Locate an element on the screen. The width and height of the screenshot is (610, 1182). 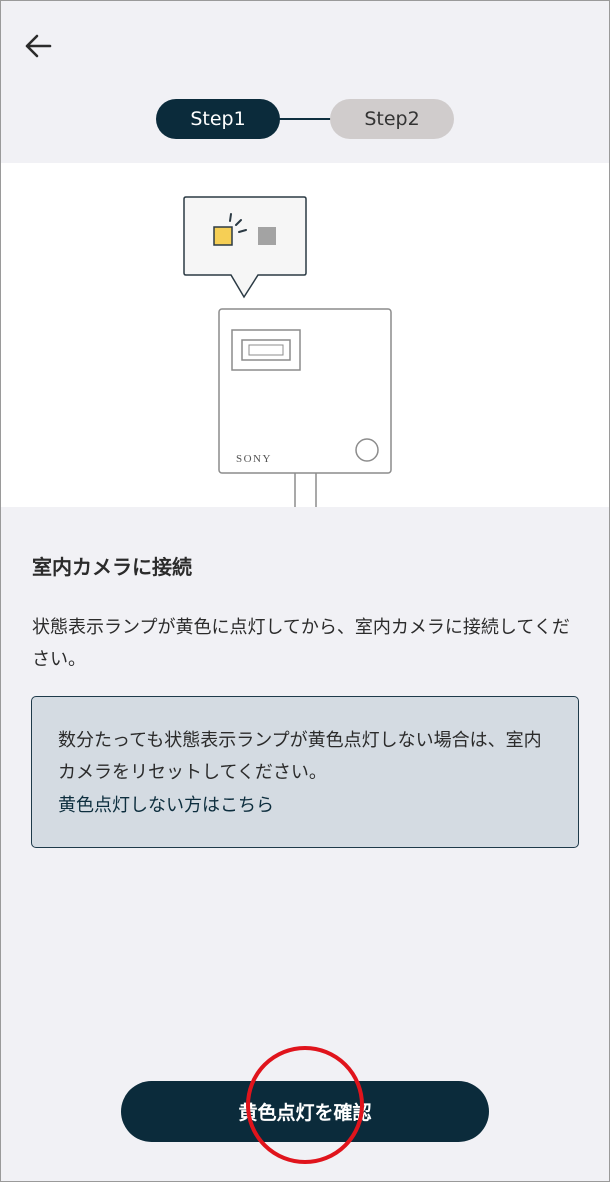
status-lamp-on is located at coordinates (223, 236).